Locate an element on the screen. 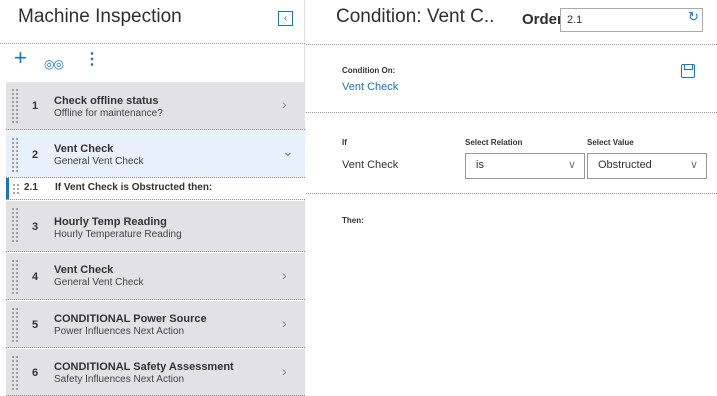 This screenshot has width=717, height=396. step-subtitle: Safety Influences Next Action is located at coordinates (119, 379).